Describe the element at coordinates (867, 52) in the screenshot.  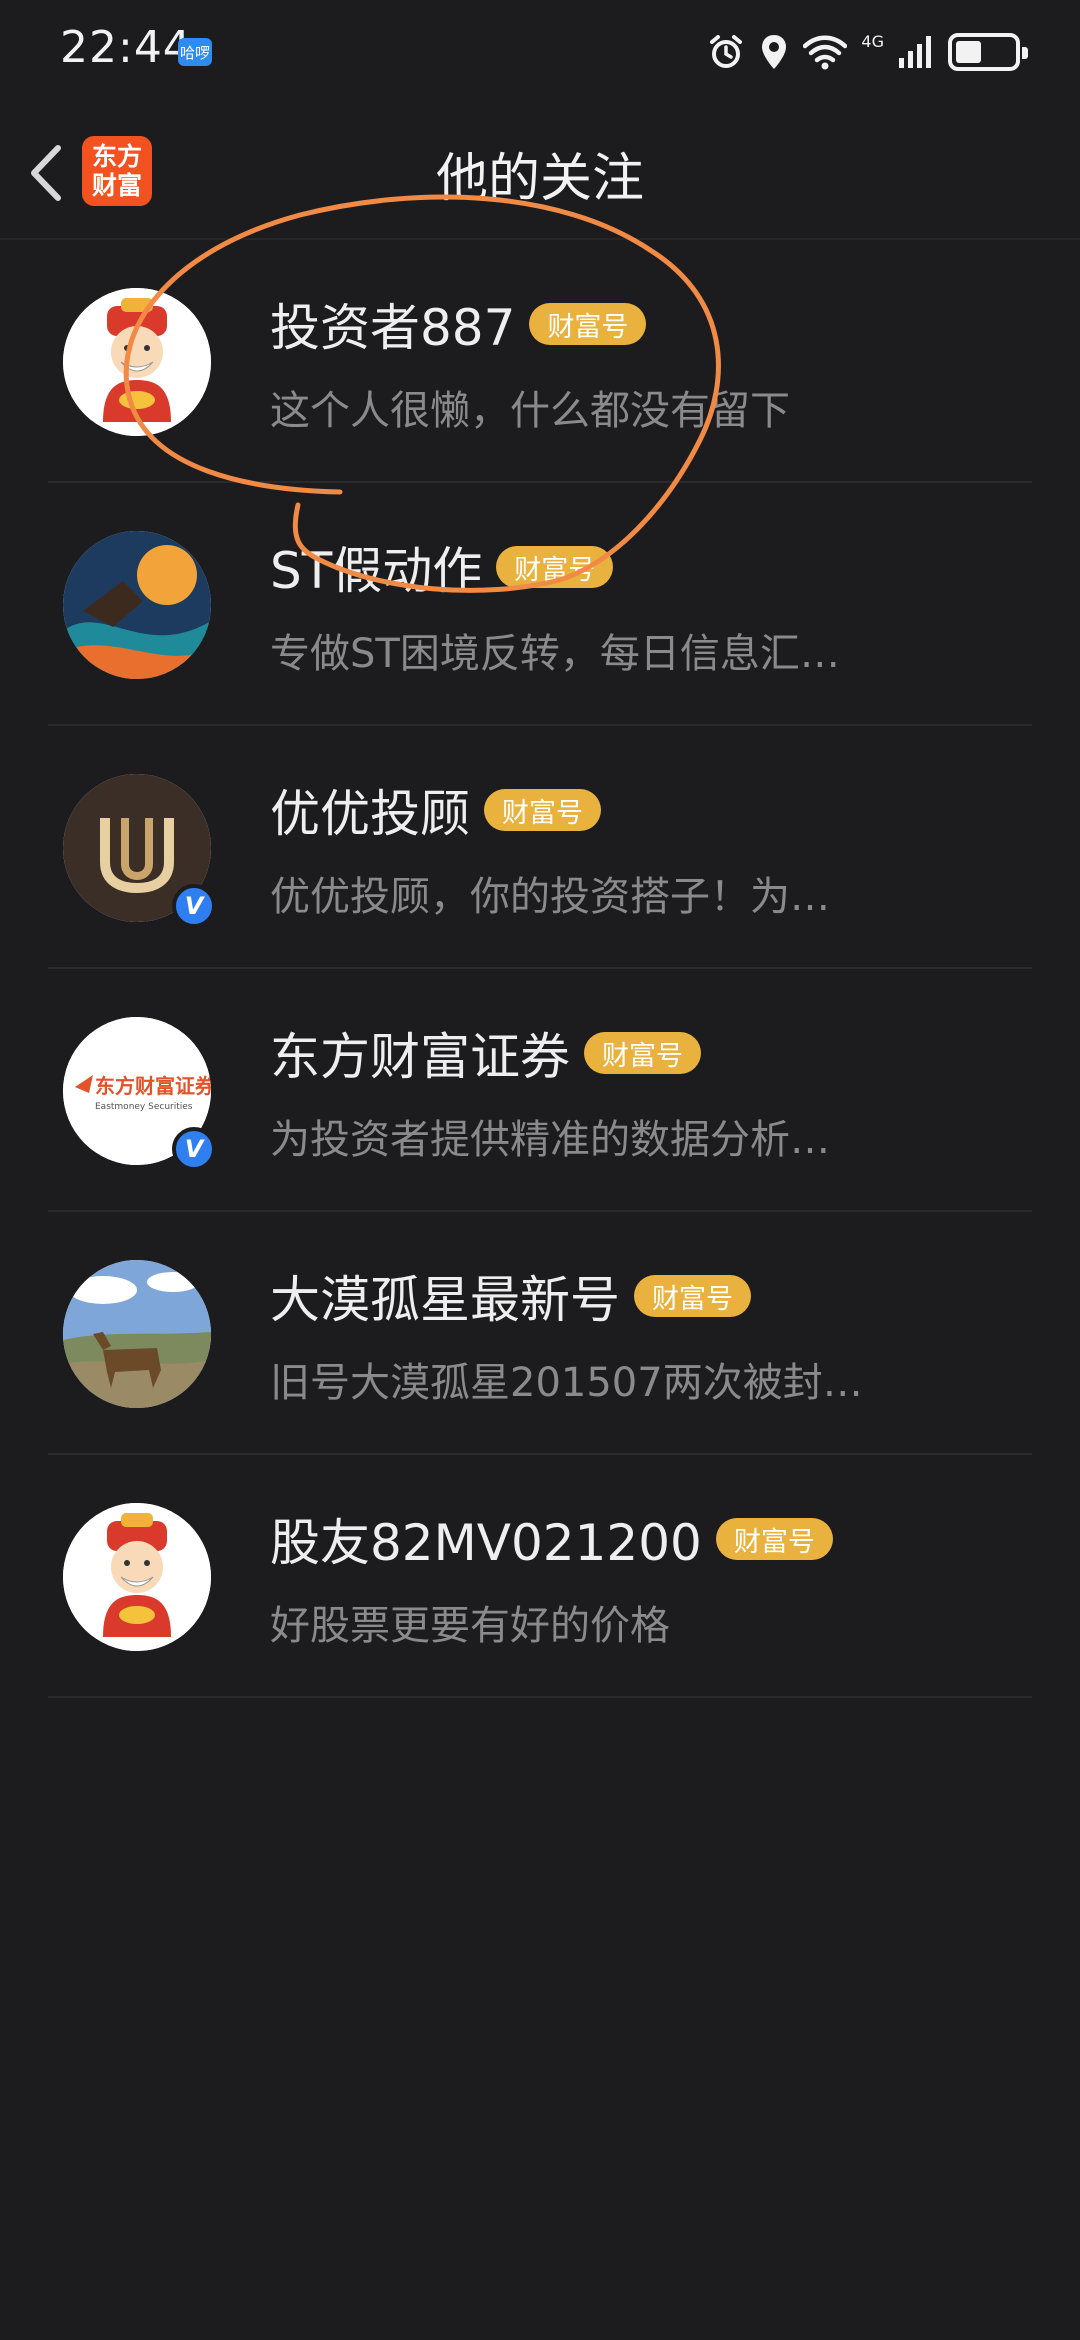
I see `status-icons: 4G` at that location.